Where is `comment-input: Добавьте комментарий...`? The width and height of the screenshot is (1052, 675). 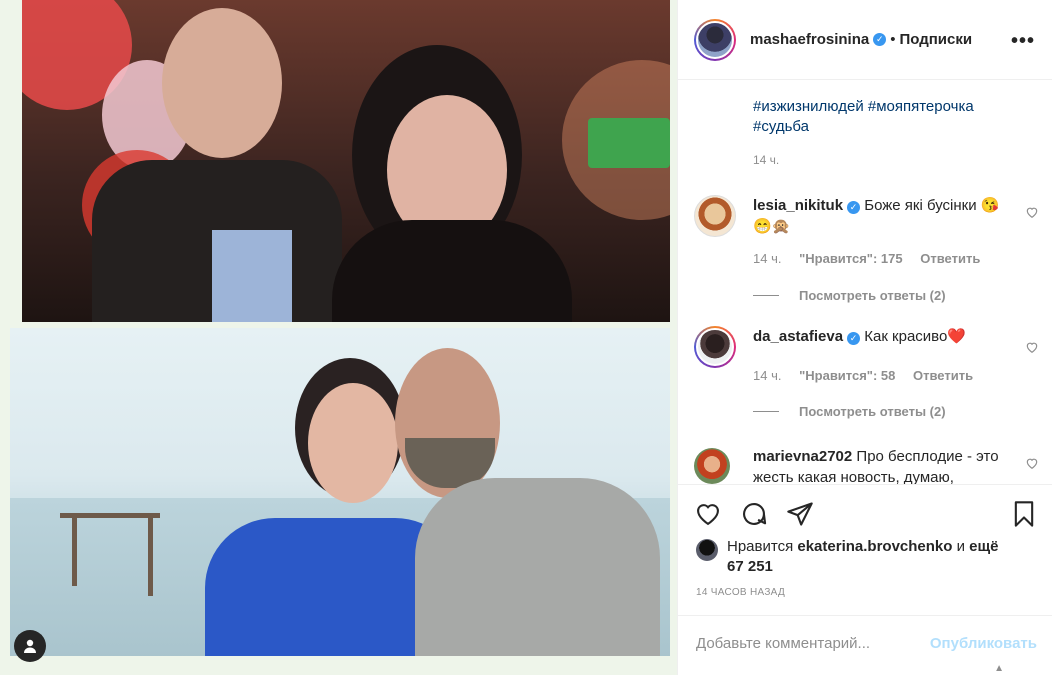
comment-input: Добавьте комментарий... is located at coordinates (783, 643).